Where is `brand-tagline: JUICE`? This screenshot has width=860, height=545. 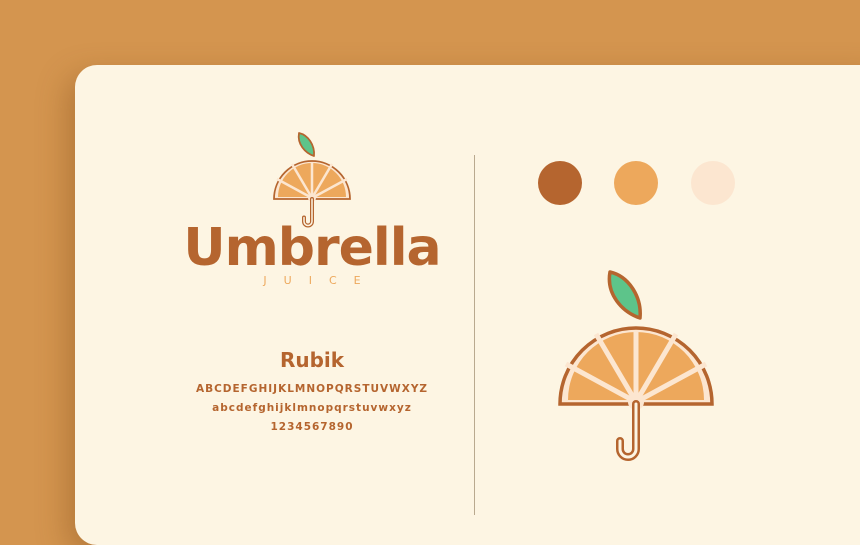 brand-tagline: JUICE is located at coordinates (320, 280).